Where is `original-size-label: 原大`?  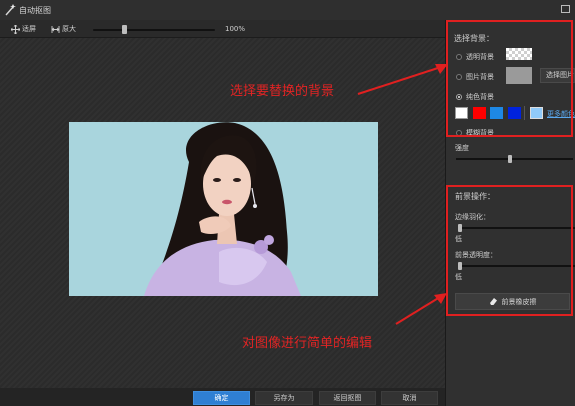
original-size-label: 原大 is located at coordinates (69, 29).